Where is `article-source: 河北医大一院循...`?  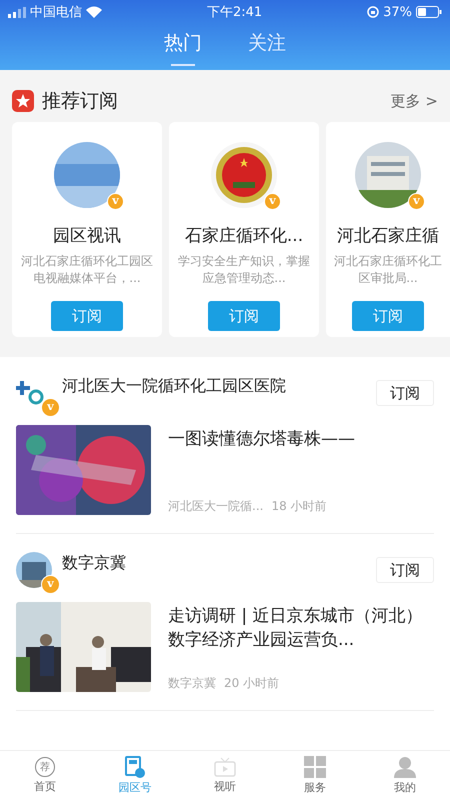 article-source: 河北医大一院循... is located at coordinates (216, 506).